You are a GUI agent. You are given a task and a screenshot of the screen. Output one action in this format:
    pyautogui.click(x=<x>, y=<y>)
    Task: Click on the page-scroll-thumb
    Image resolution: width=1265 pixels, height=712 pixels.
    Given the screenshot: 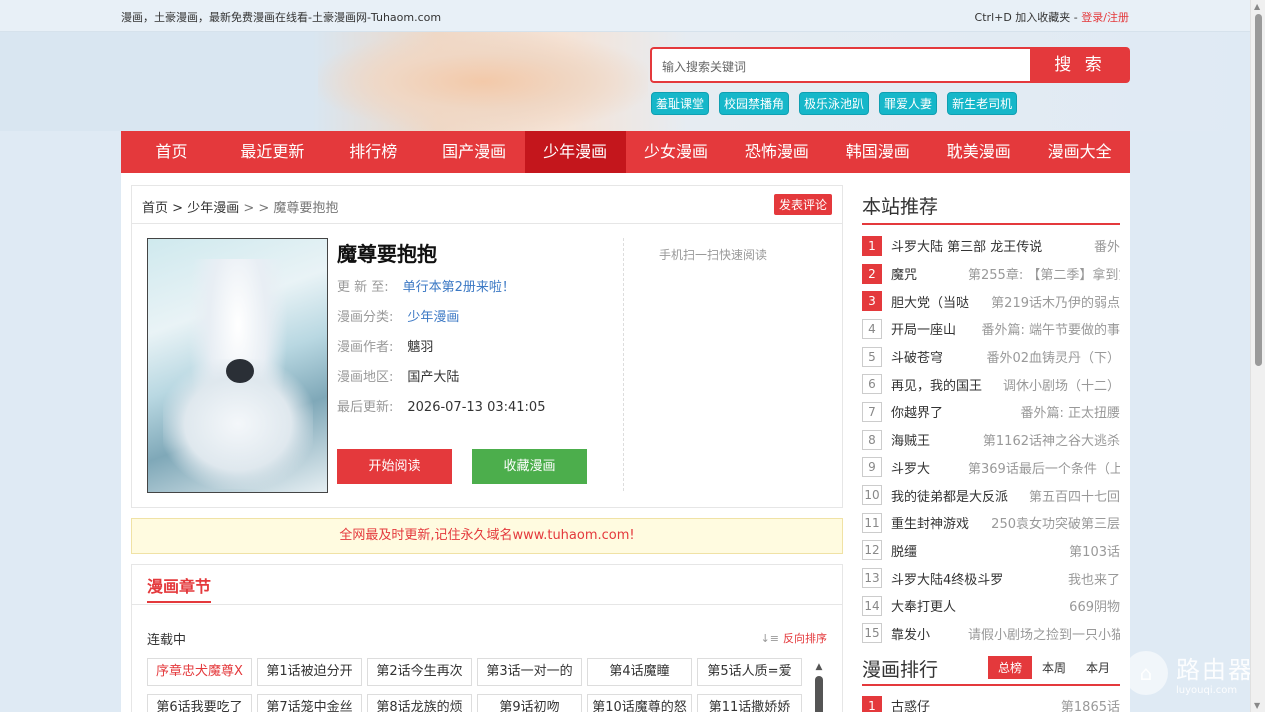 What is the action you would take?
    pyautogui.click(x=1258, y=190)
    